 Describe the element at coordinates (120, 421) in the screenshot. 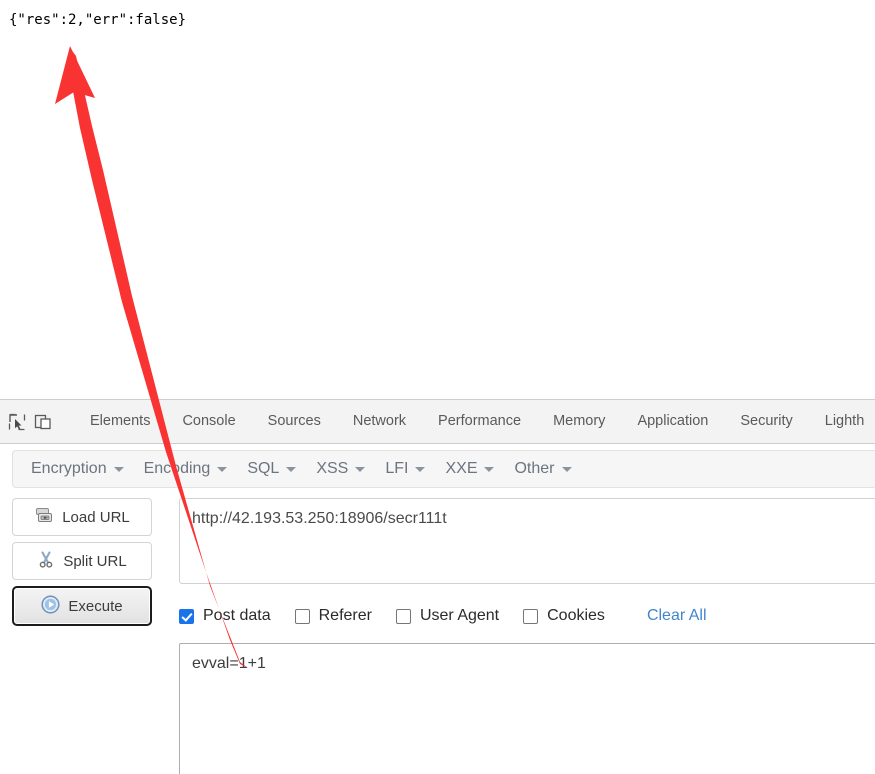

I see `tab-elements: Elements` at that location.